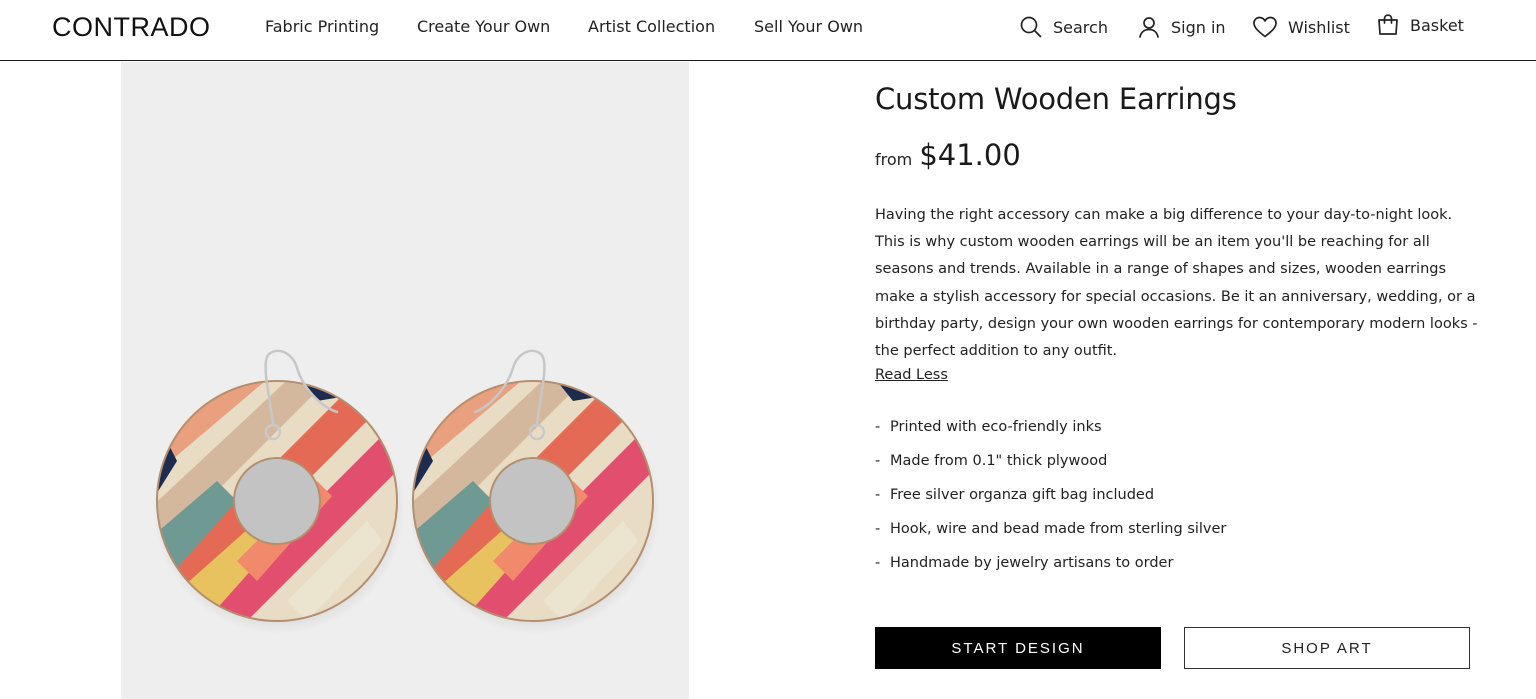 The height and width of the screenshot is (699, 1536). I want to click on feature-text: Free silver organza gift bag included, so click(1022, 495).